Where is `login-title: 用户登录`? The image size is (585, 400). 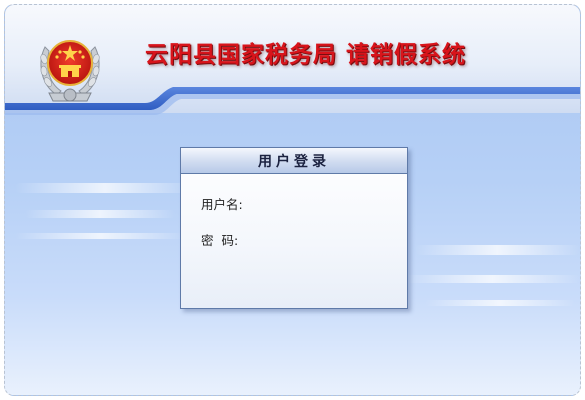 login-title: 用户登录 is located at coordinates (294, 161).